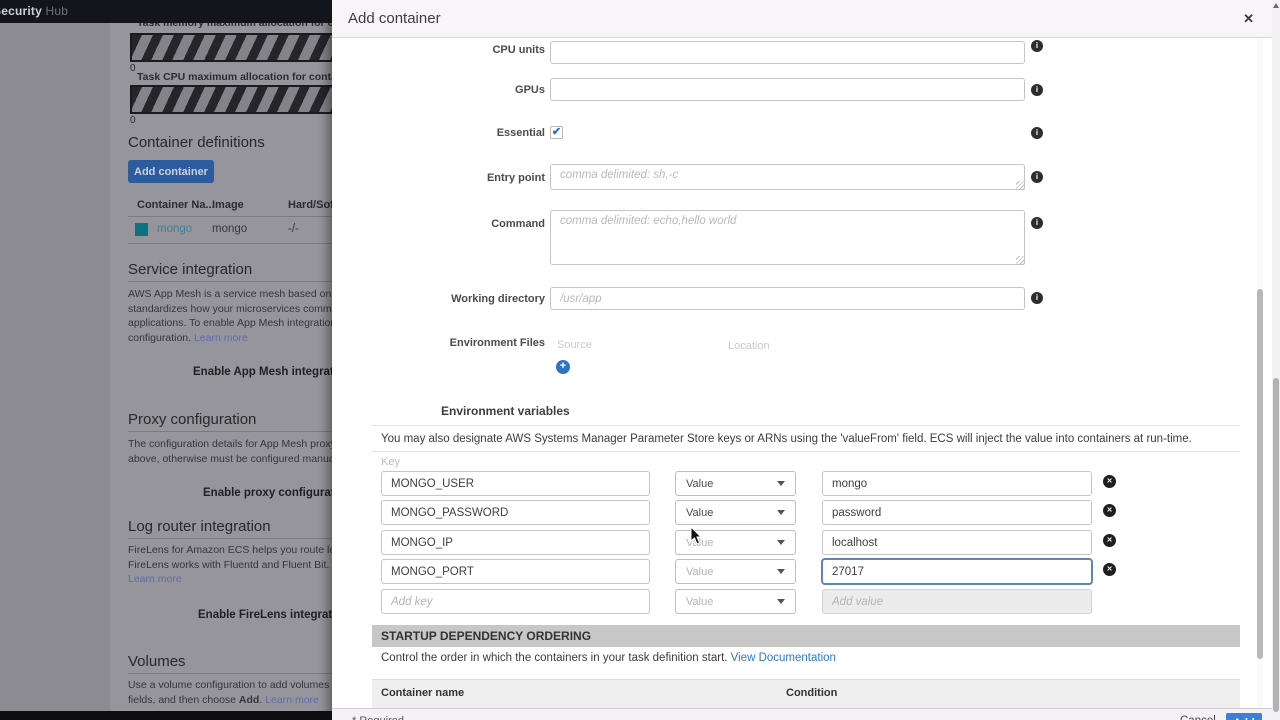 The width and height of the screenshot is (1280, 720). I want to click on enable-app-mesh-button: Enable App Mesh integration, so click(262, 372).